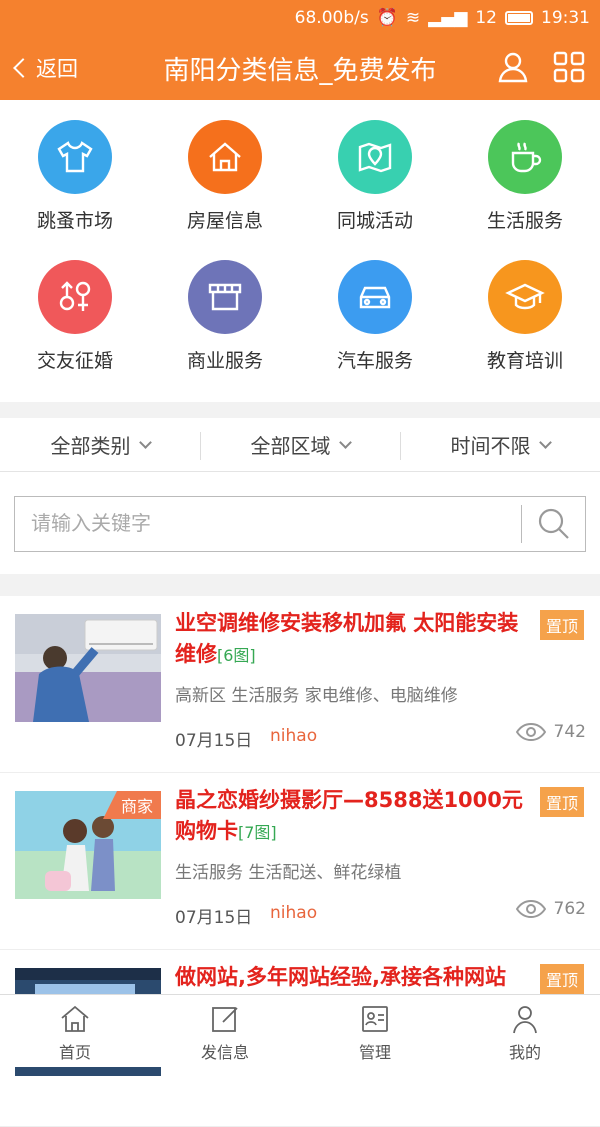 The width and height of the screenshot is (600, 1127). What do you see at coordinates (413, 18) in the screenshot?
I see `wifi-icon: ≋` at bounding box center [413, 18].